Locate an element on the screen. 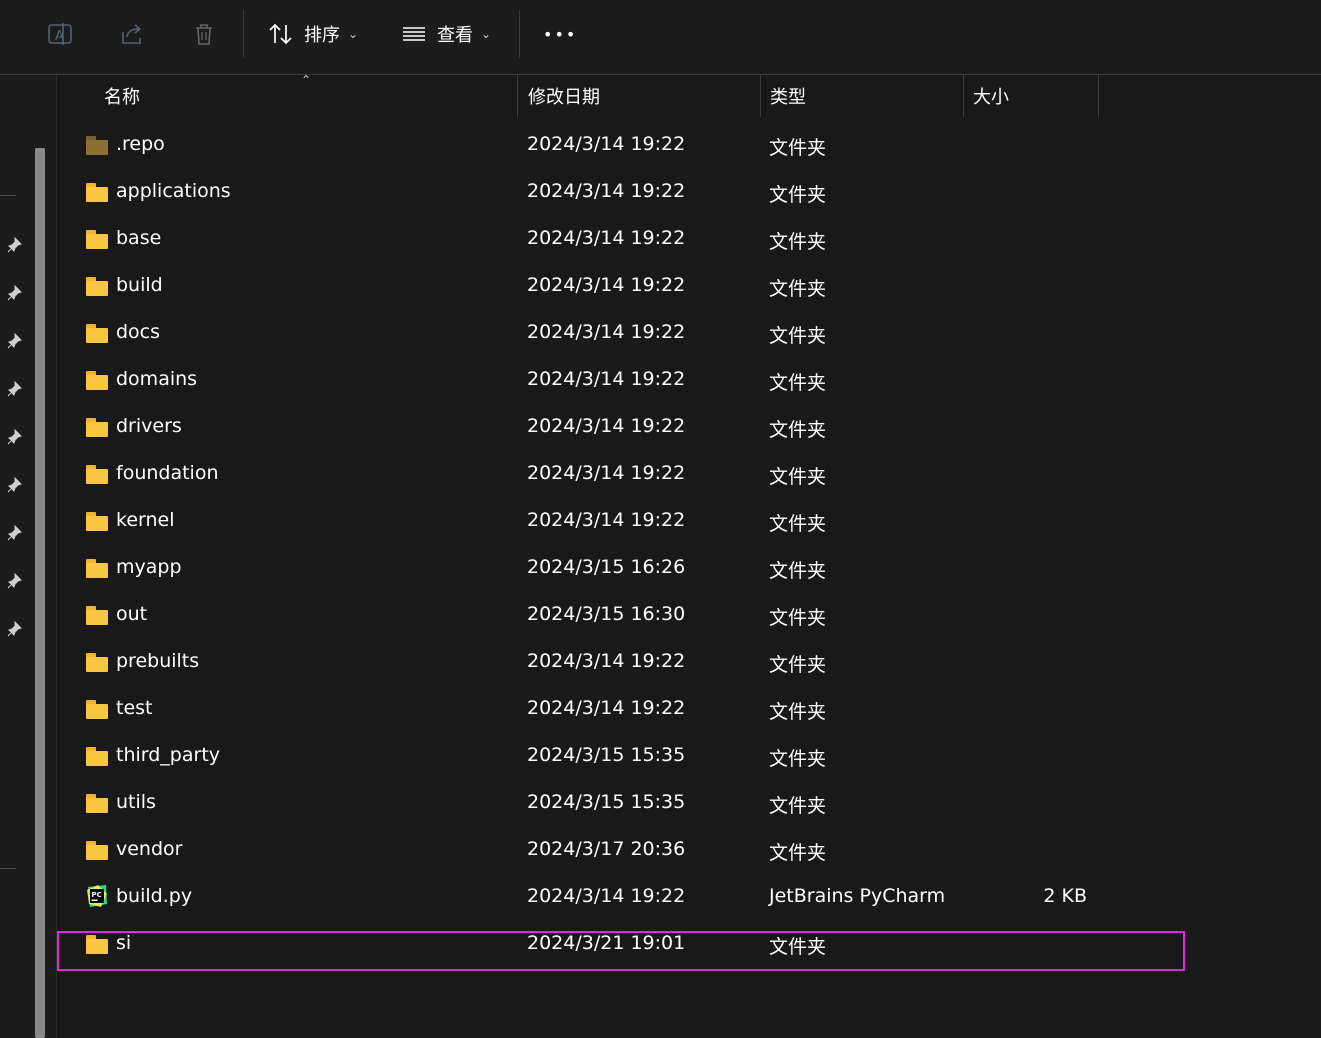 This screenshot has width=1321, height=1038. column-modified: 修改日期 is located at coordinates (638, 96).